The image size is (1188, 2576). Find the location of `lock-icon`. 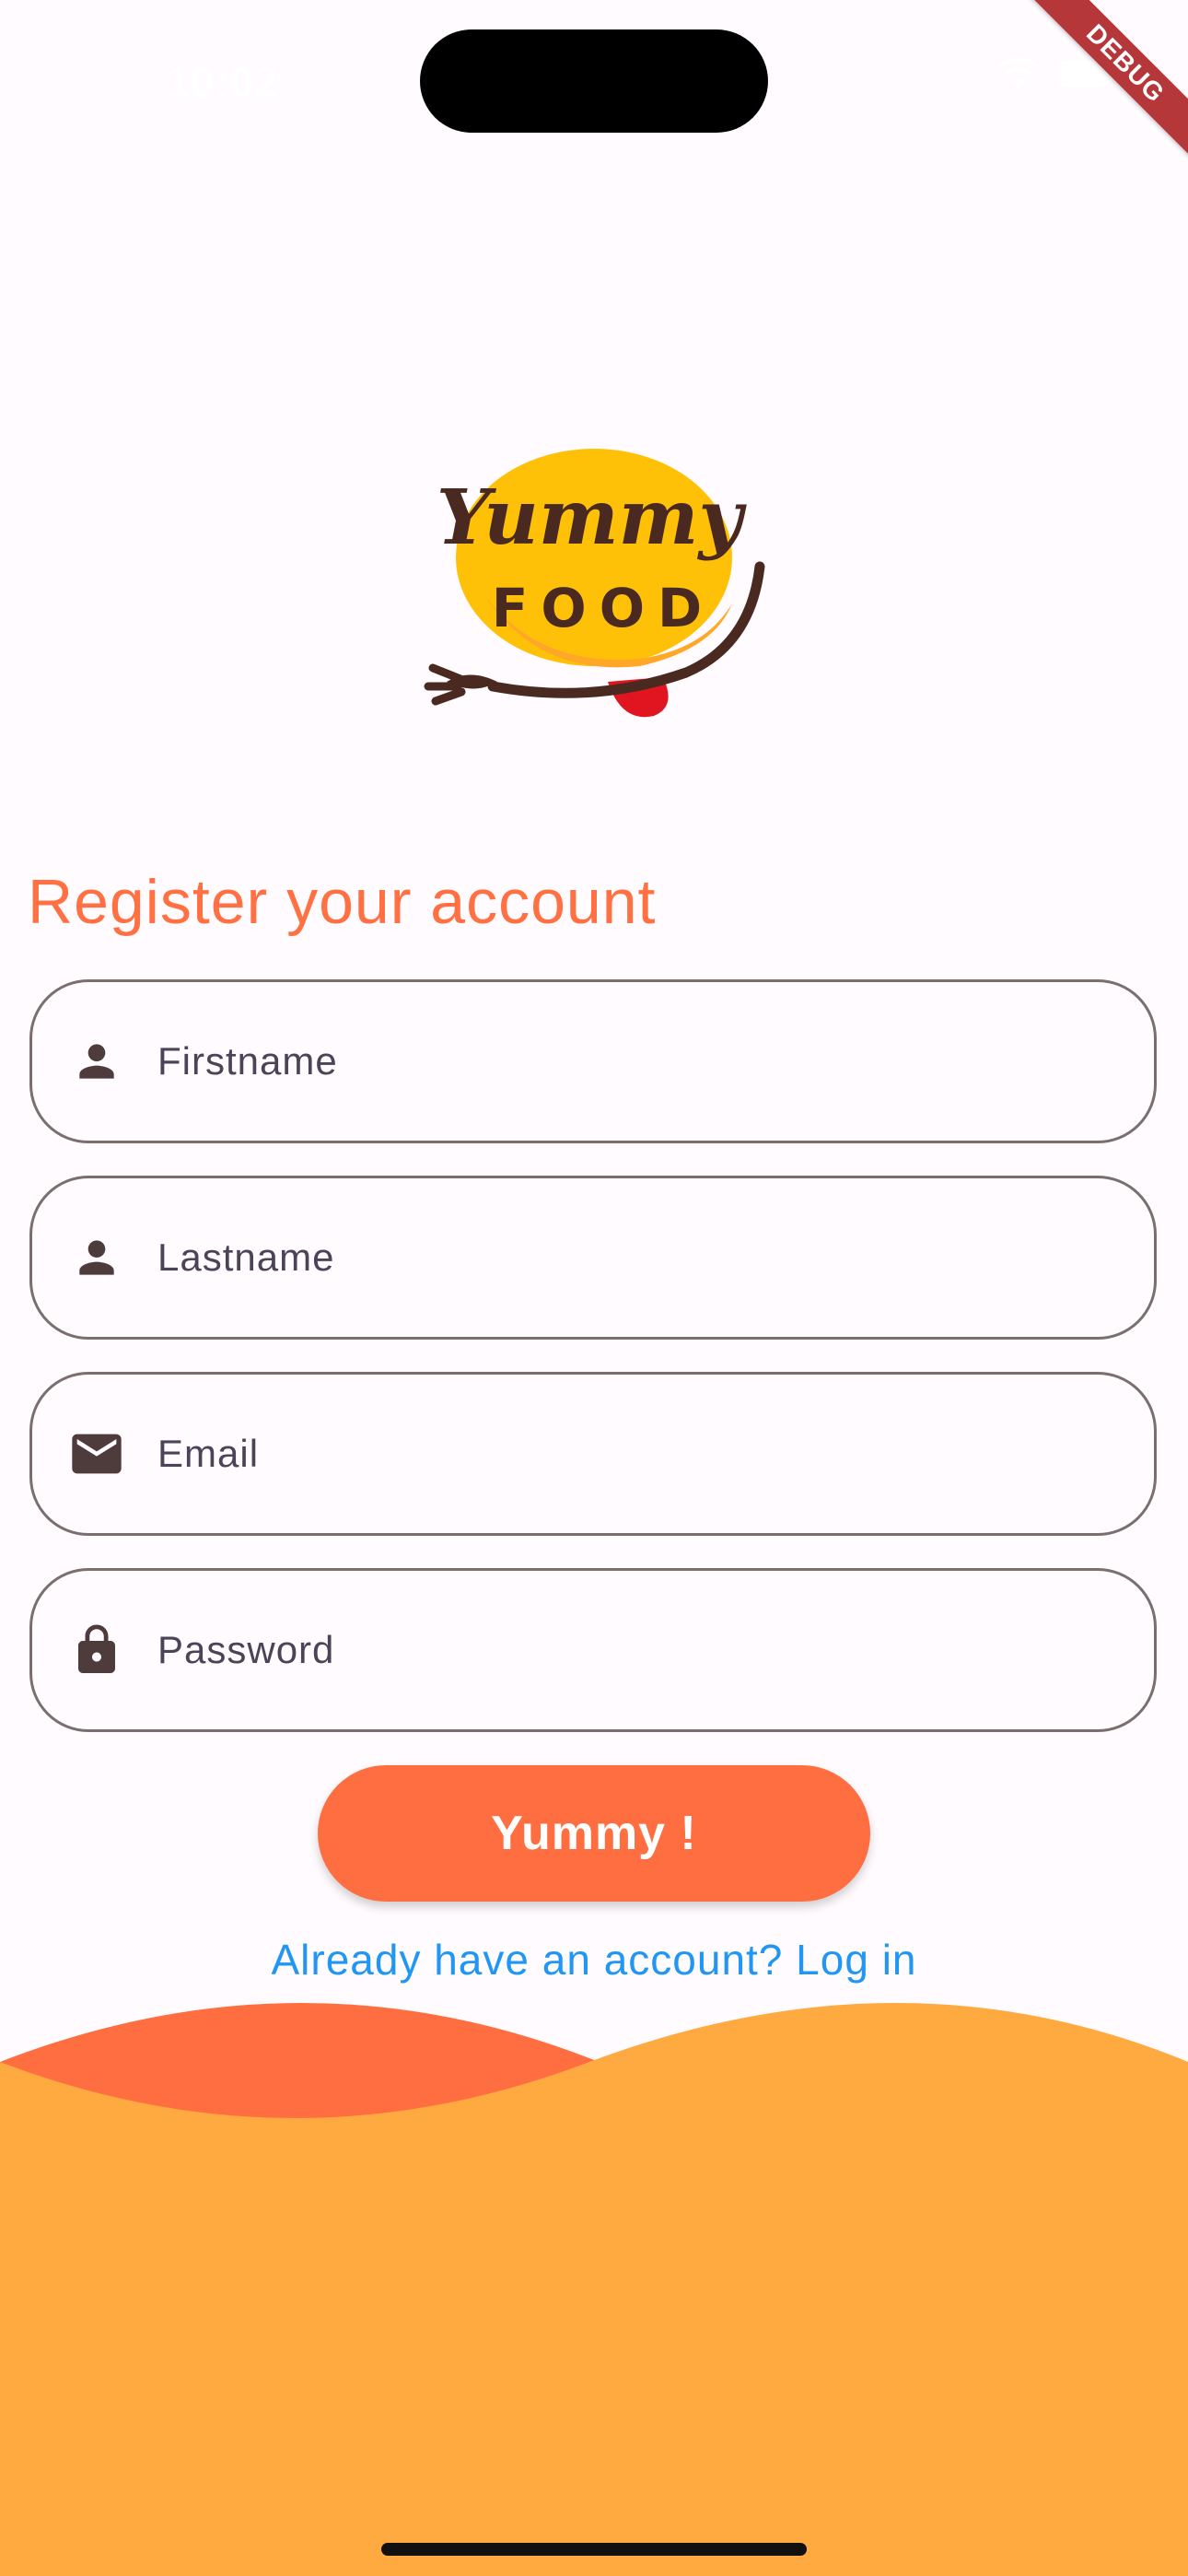

lock-icon is located at coordinates (96, 1650).